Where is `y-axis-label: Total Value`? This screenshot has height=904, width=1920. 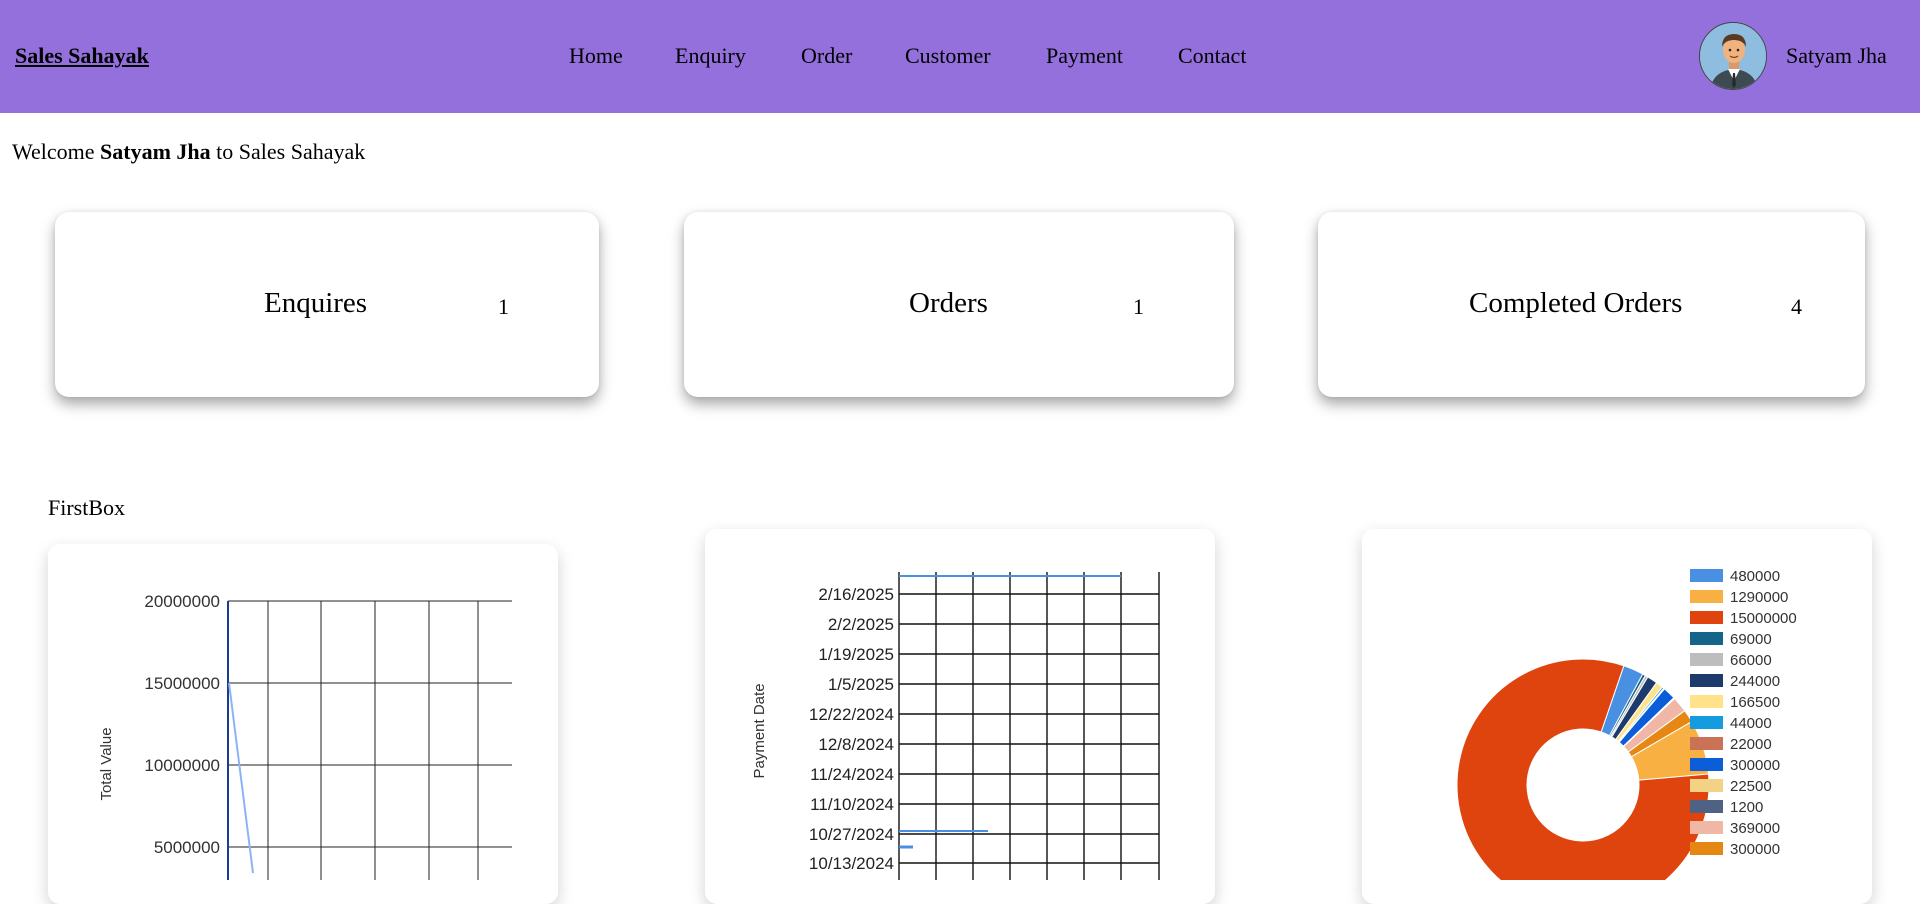
y-axis-label: Total Value is located at coordinates (106, 763).